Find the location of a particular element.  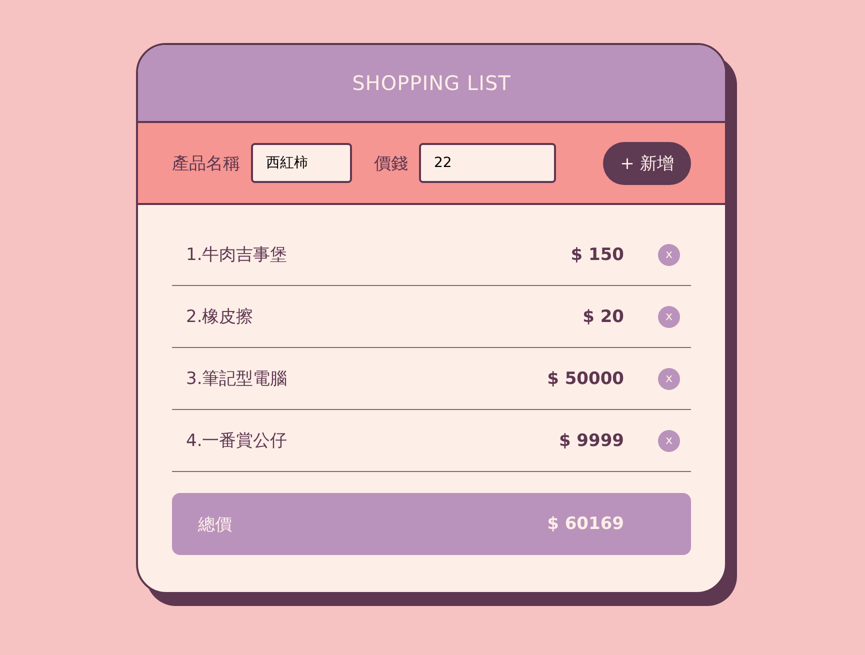

add-button: + 新增 is located at coordinates (647, 163).